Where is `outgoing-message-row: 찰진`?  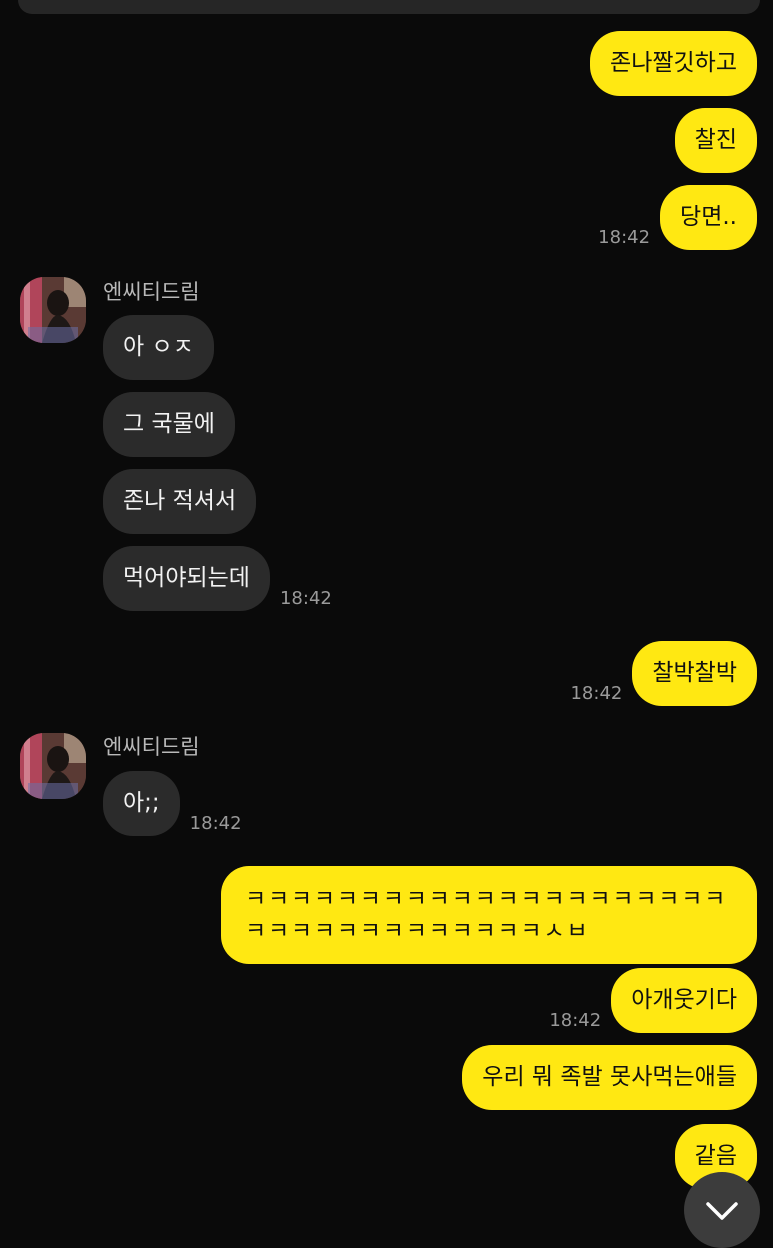
outgoing-message-row: 찰진 is located at coordinates (715, 140).